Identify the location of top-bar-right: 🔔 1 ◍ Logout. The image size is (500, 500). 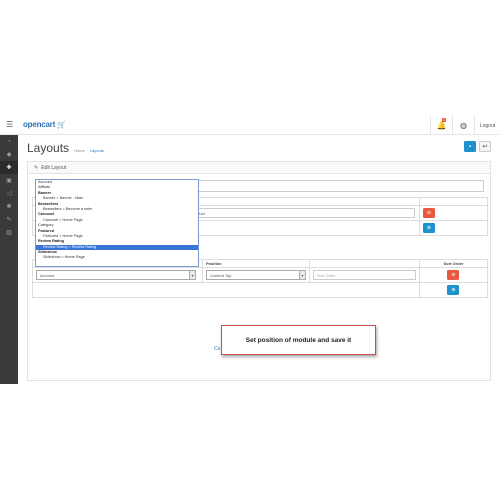
(465, 125).